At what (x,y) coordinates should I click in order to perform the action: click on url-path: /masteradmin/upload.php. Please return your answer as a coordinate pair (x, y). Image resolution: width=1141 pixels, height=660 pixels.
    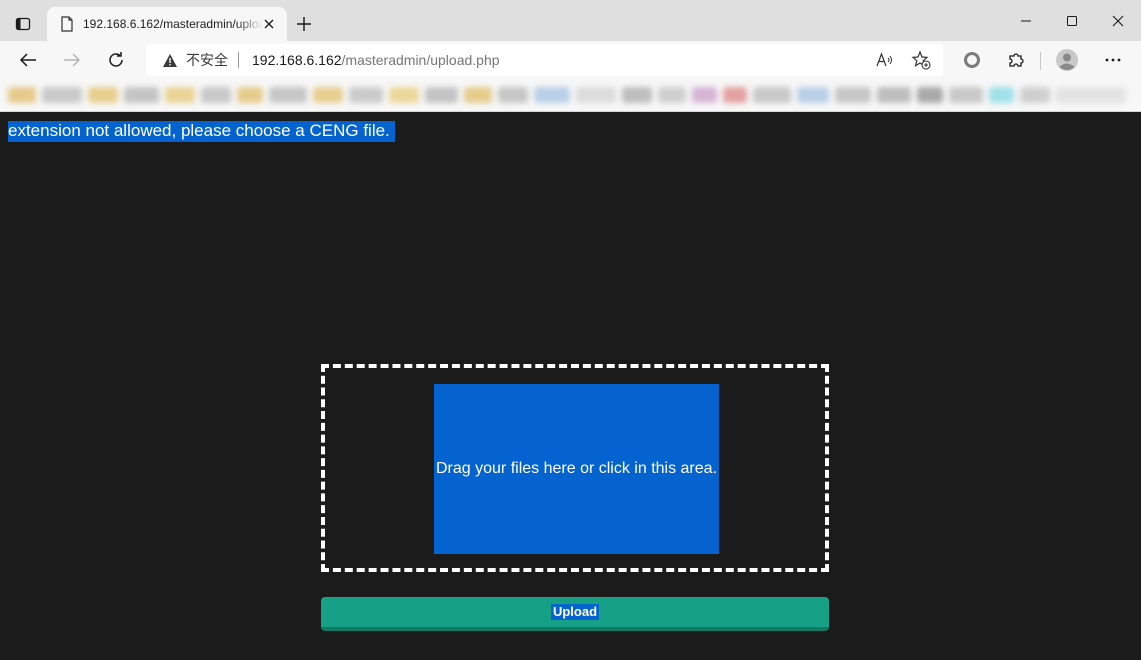
    Looking at the image, I should click on (420, 60).